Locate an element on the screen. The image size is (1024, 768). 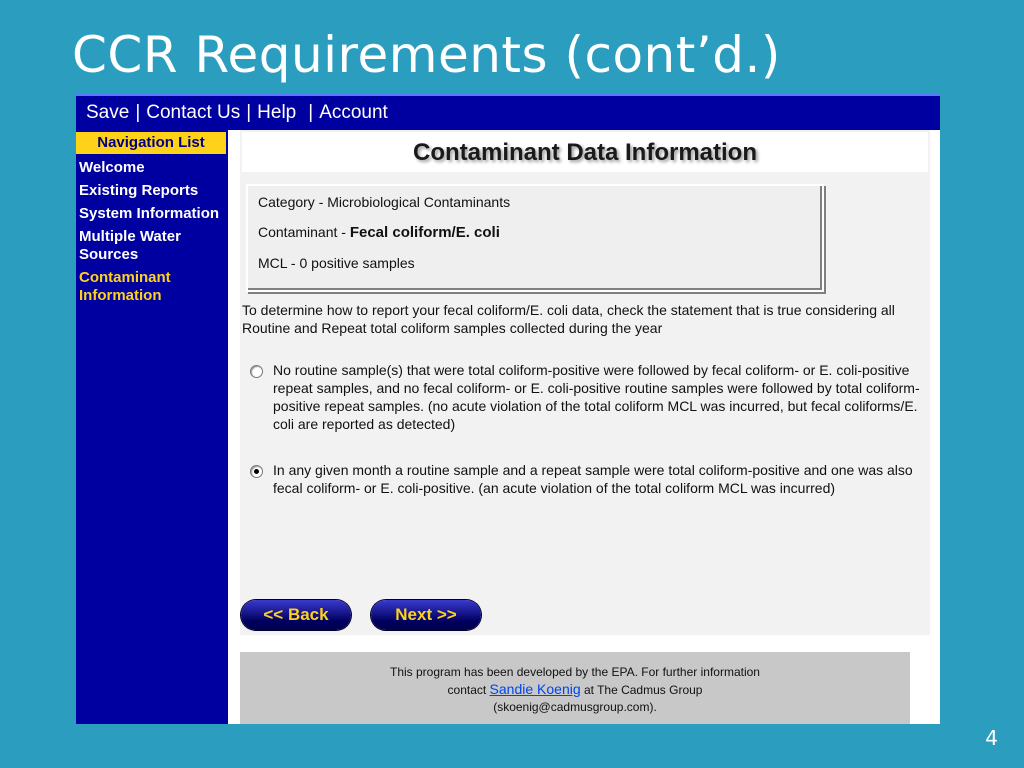
slide-title: CCR Requirements (cont’d.) is located at coordinates (426, 55).